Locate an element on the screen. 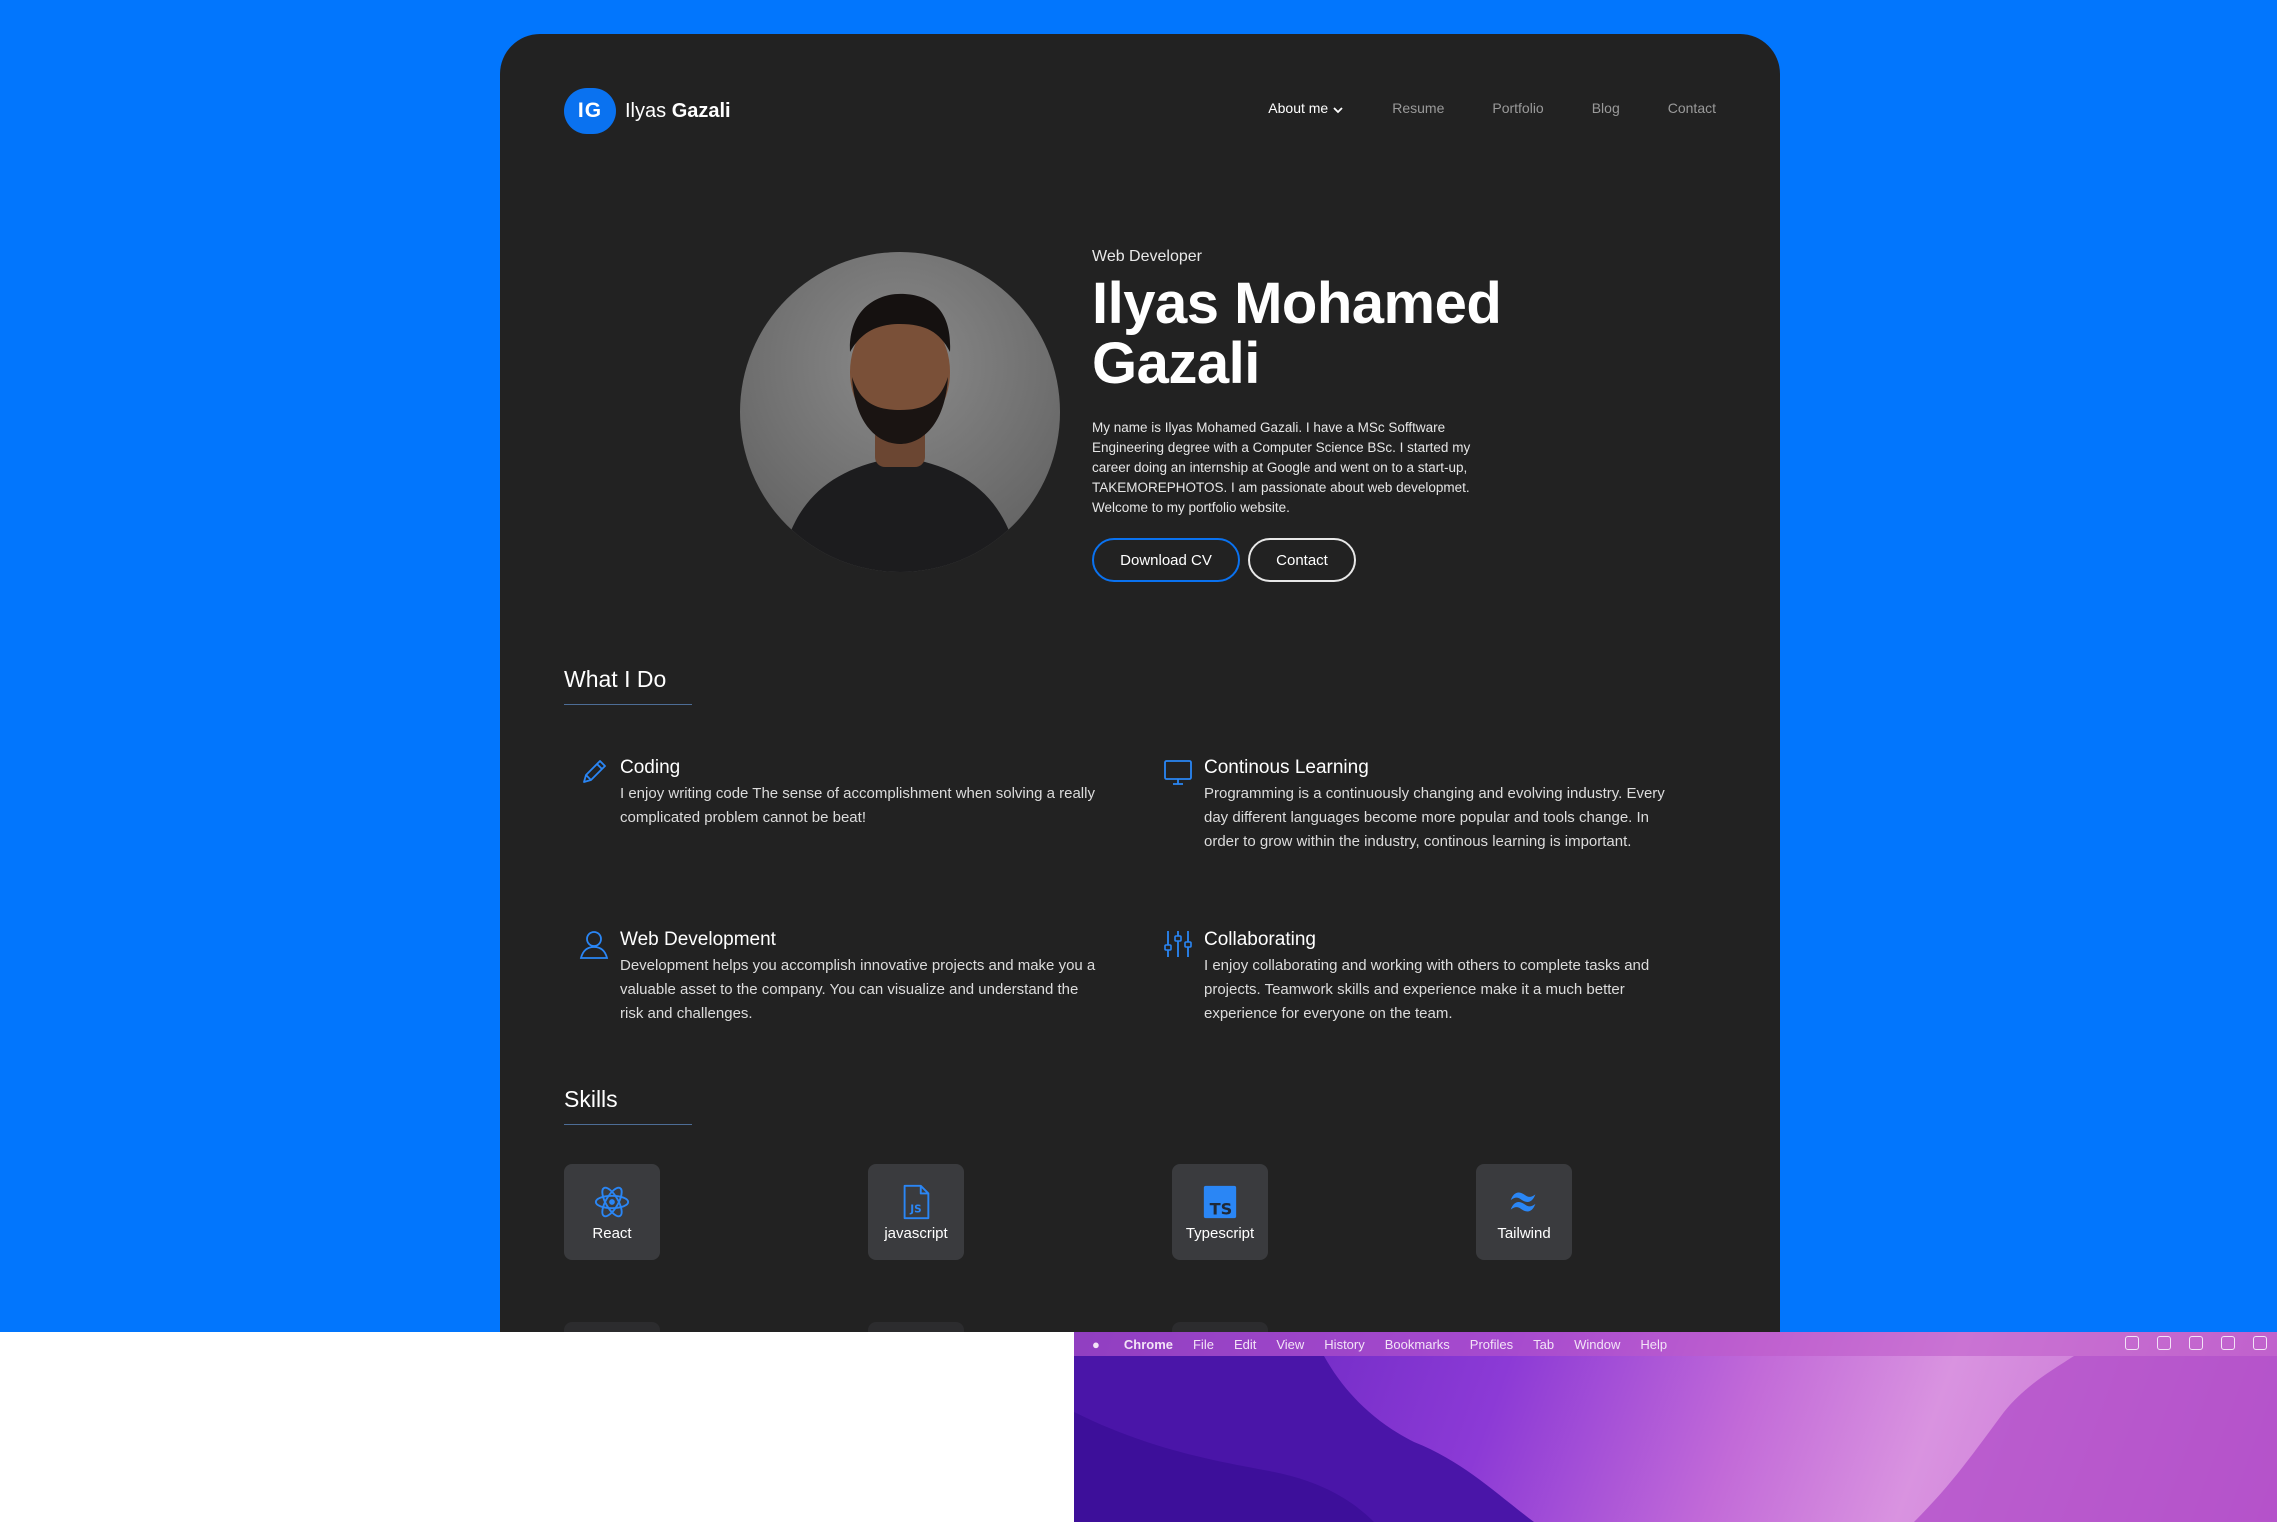 This screenshot has width=2277, height=1522. javascript-icon: JS is located at coordinates (916, 1201).